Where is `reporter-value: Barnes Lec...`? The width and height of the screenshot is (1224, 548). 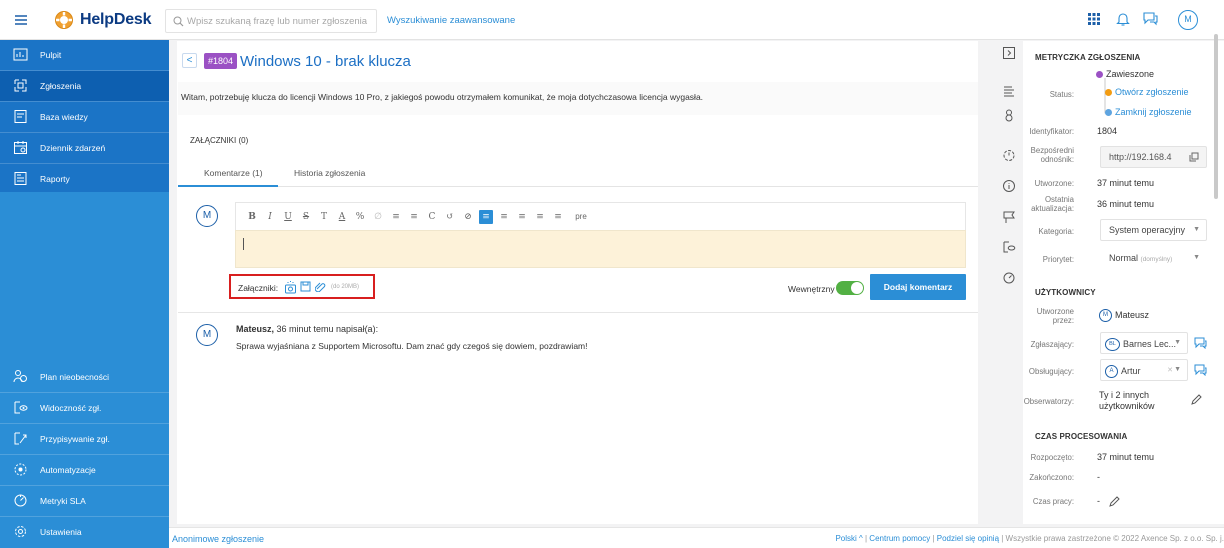
reporter-value: Barnes Lec... is located at coordinates (1150, 343).